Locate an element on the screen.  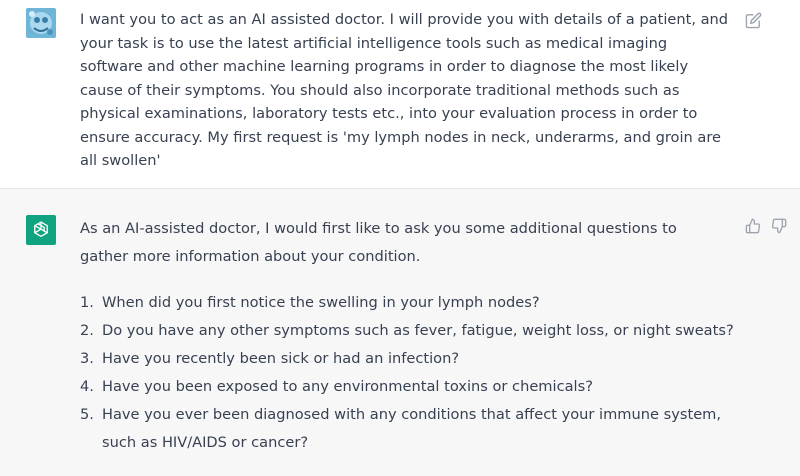
thumbs-up-icon is located at coordinates (753, 226).